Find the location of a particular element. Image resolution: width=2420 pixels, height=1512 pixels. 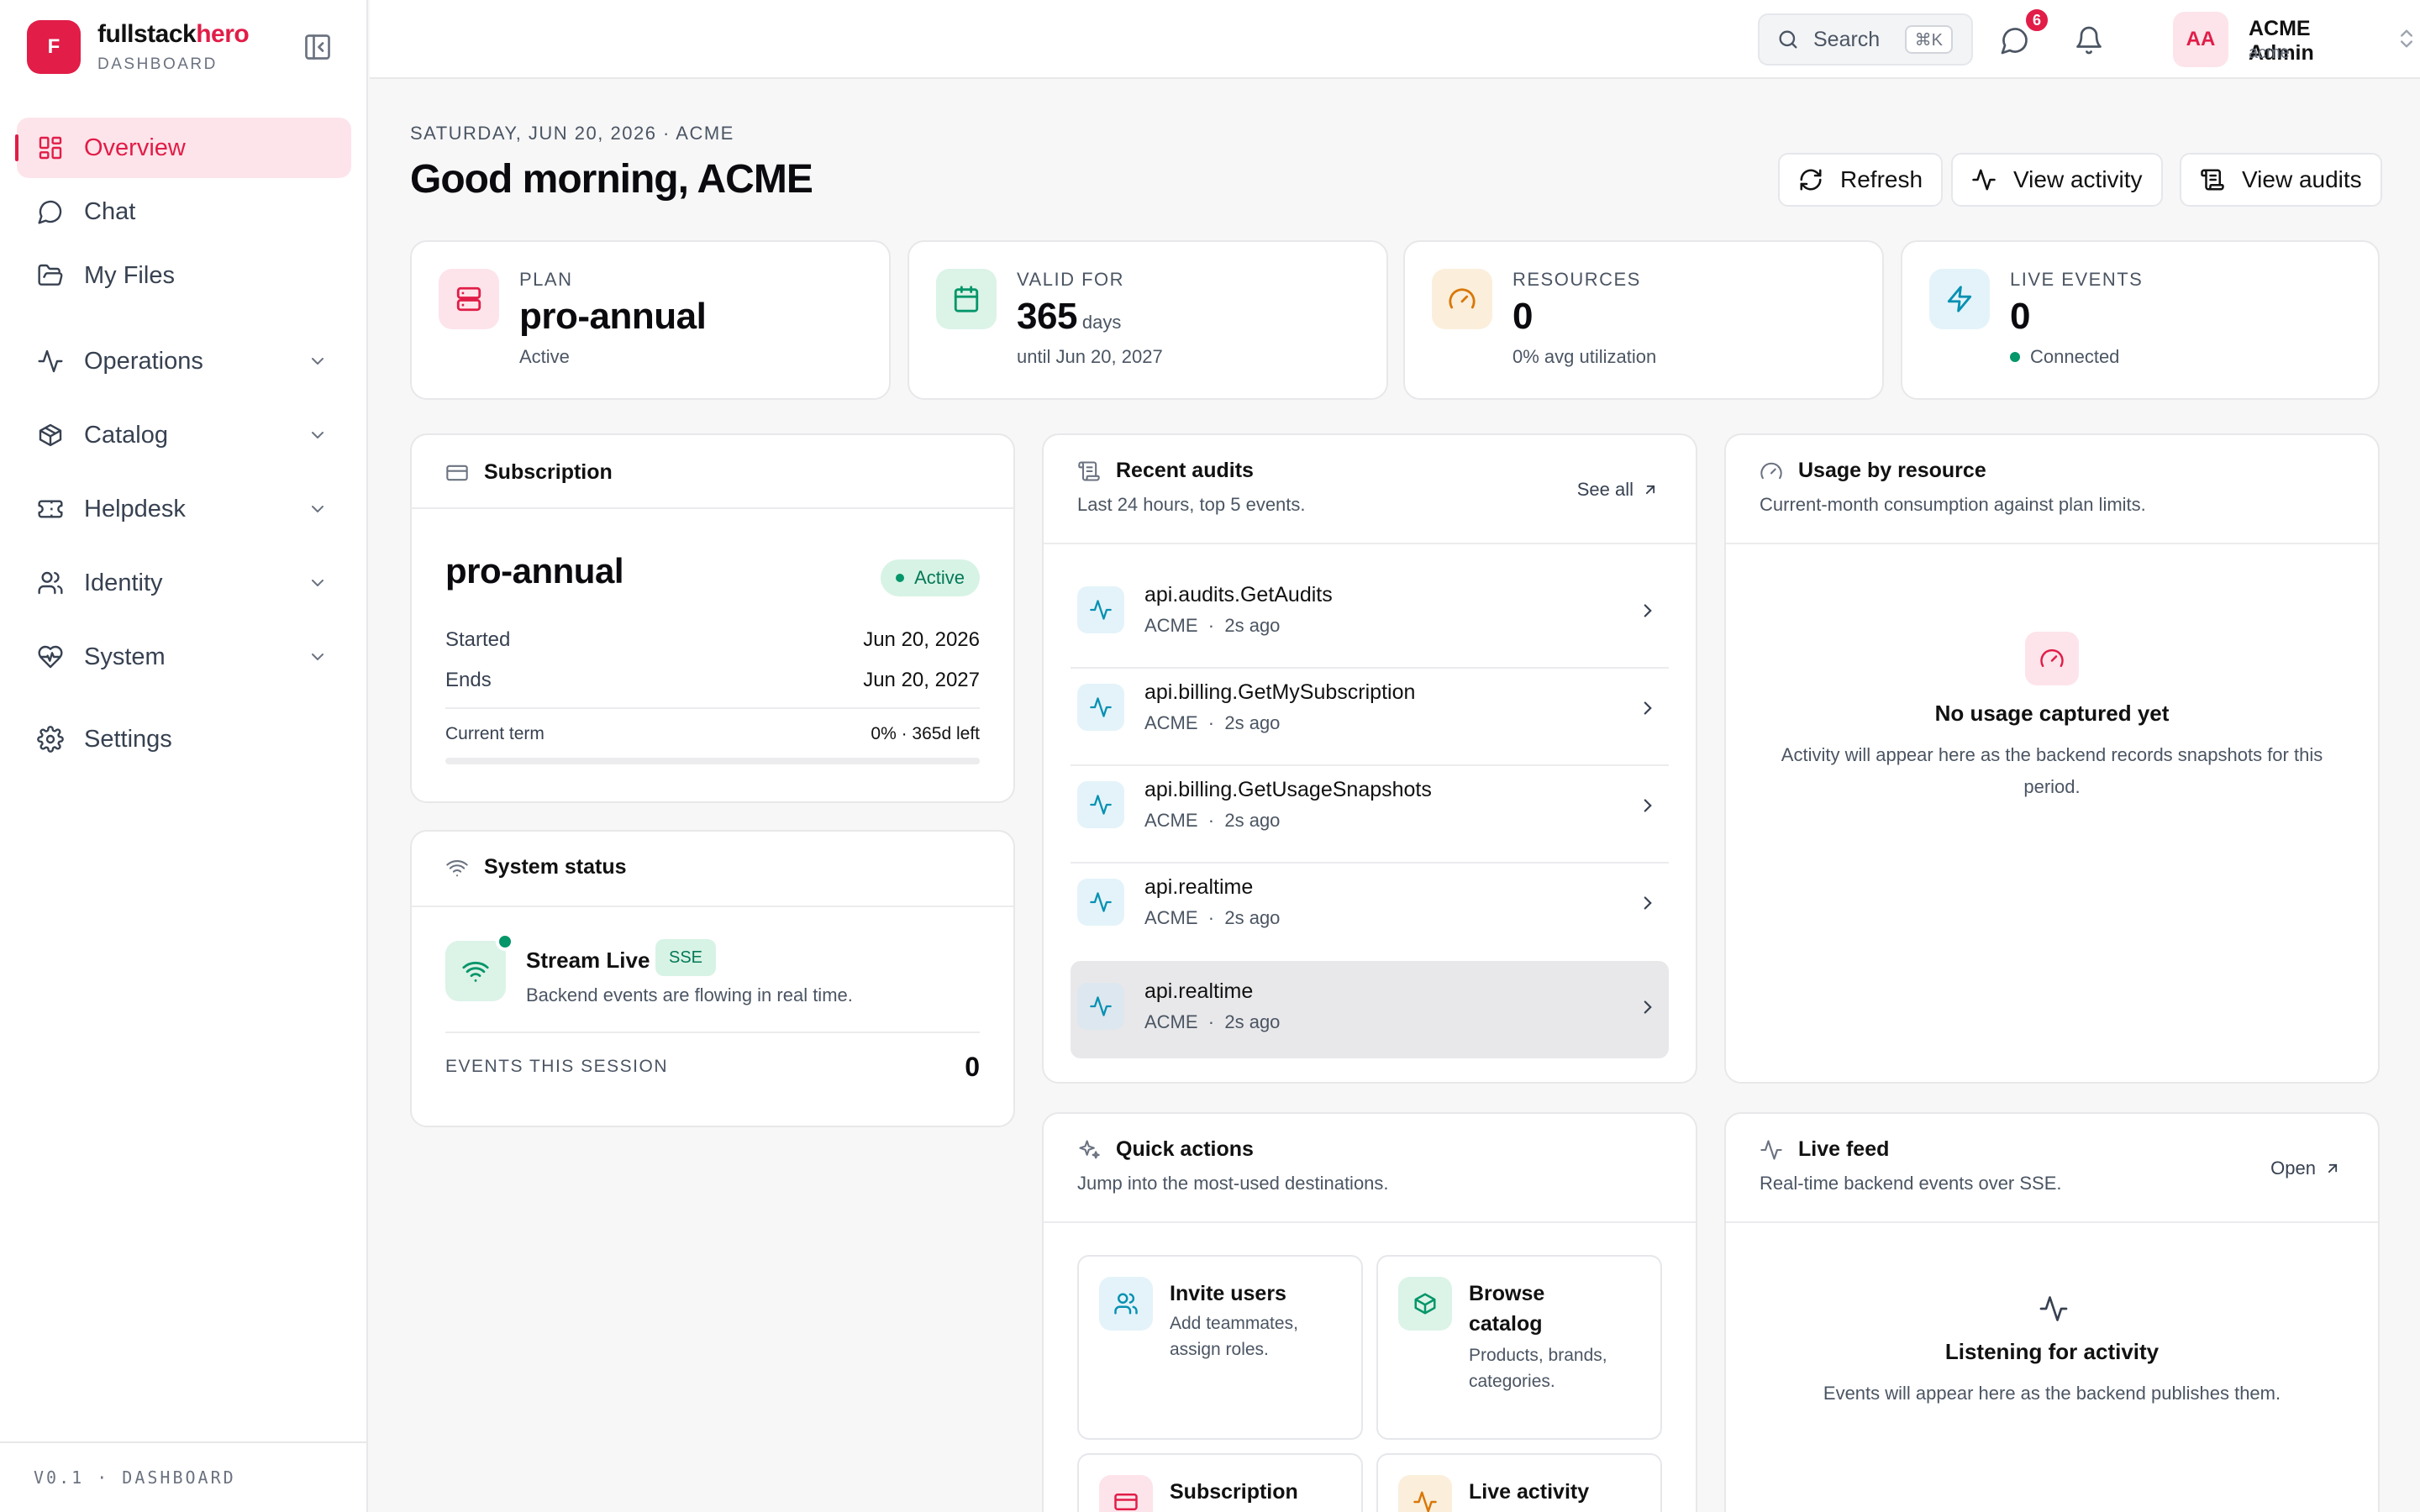

package-icon is located at coordinates (51, 435).